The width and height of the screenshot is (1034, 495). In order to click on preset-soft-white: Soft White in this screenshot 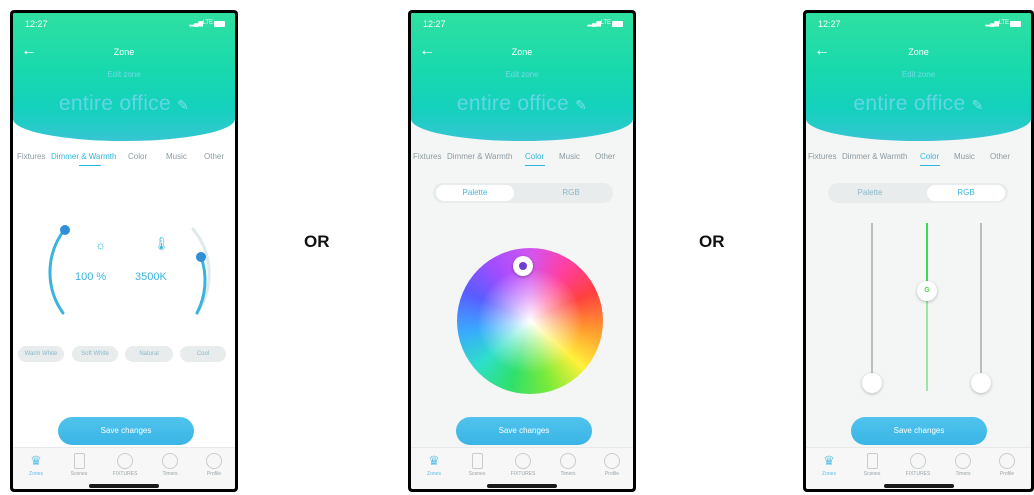, I will do `click(95, 354)`.